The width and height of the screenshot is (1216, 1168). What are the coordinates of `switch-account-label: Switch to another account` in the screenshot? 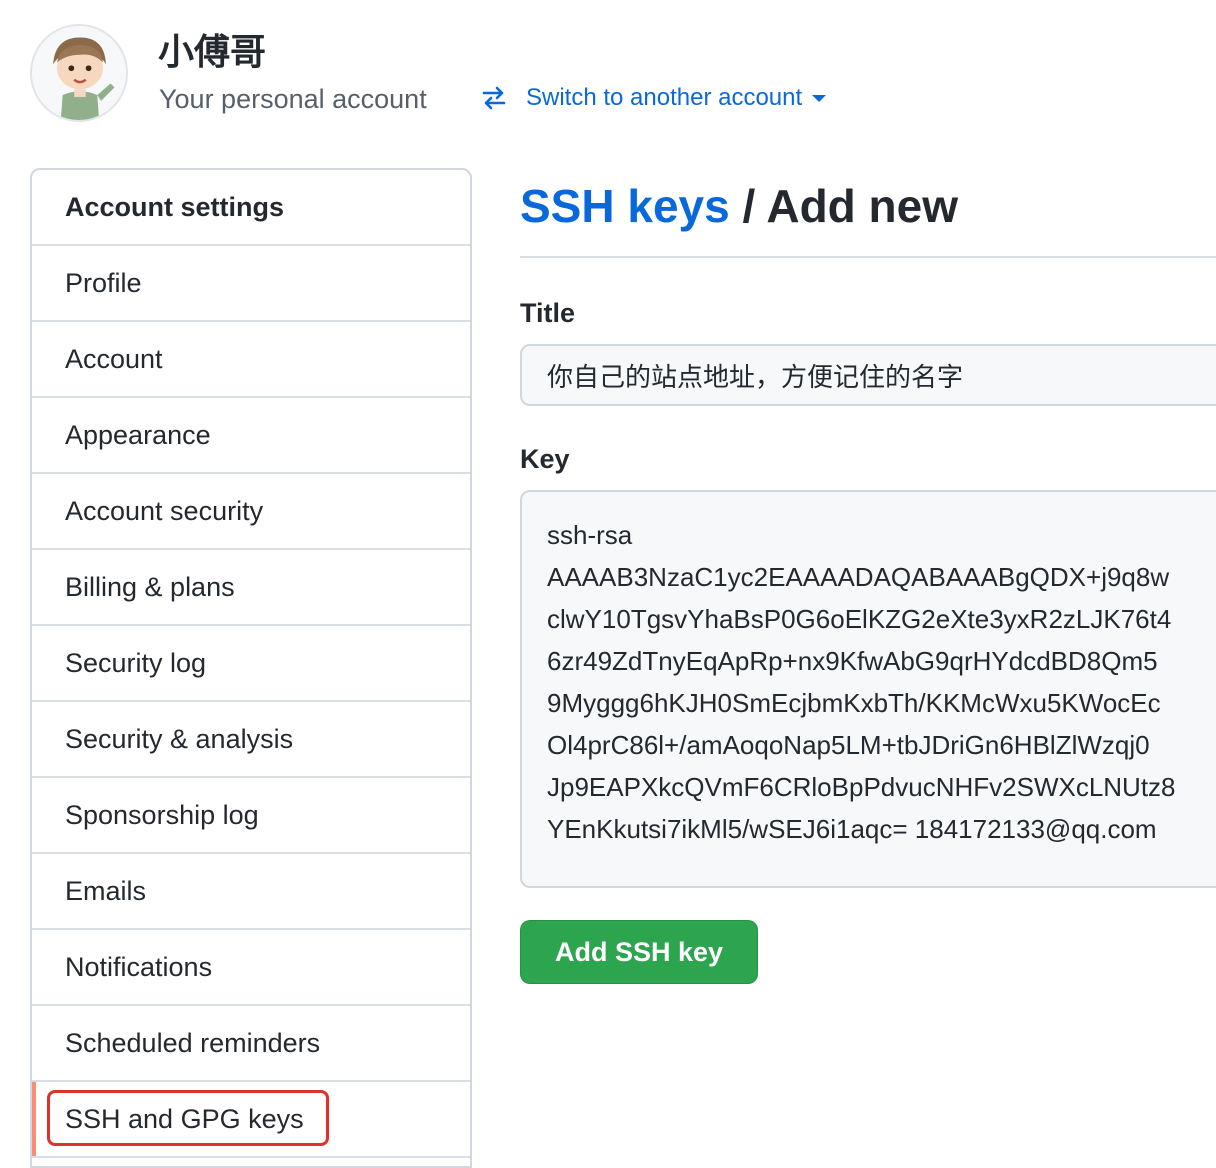 It's located at (664, 97).